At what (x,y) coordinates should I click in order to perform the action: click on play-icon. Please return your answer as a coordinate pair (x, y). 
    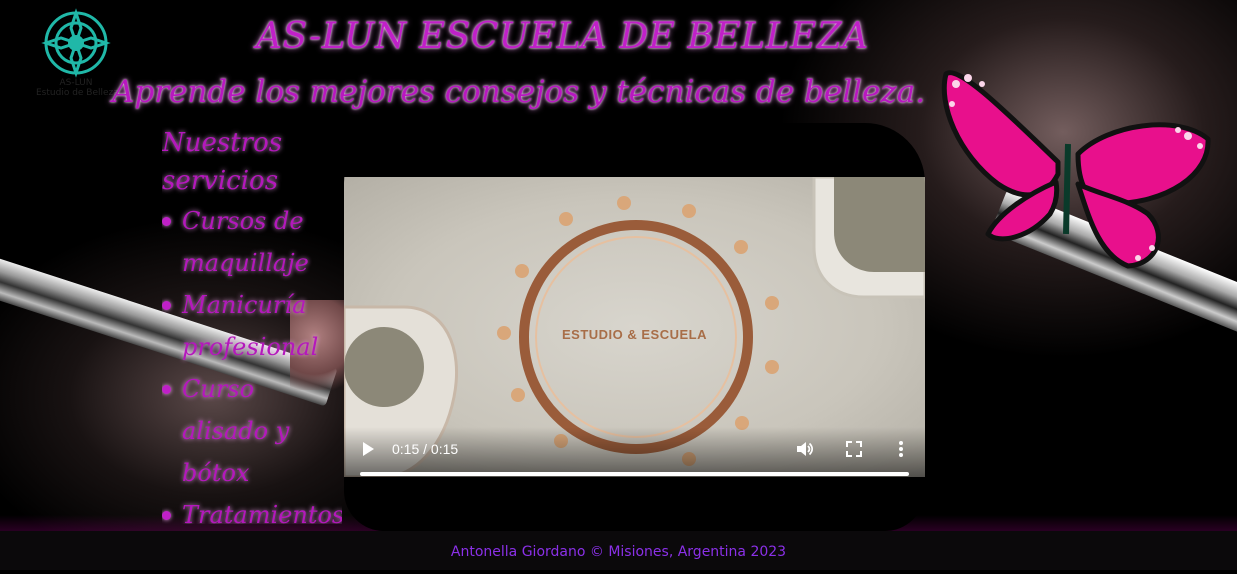
    Looking at the image, I should click on (368, 449).